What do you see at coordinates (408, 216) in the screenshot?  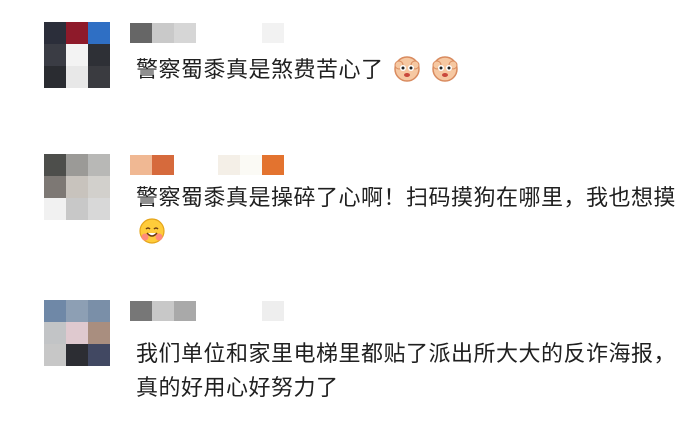 I see `comment-text: 警察蜀黍真是操碎了心啊！扫码摸狗在哪里，我也想摸` at bounding box center [408, 216].